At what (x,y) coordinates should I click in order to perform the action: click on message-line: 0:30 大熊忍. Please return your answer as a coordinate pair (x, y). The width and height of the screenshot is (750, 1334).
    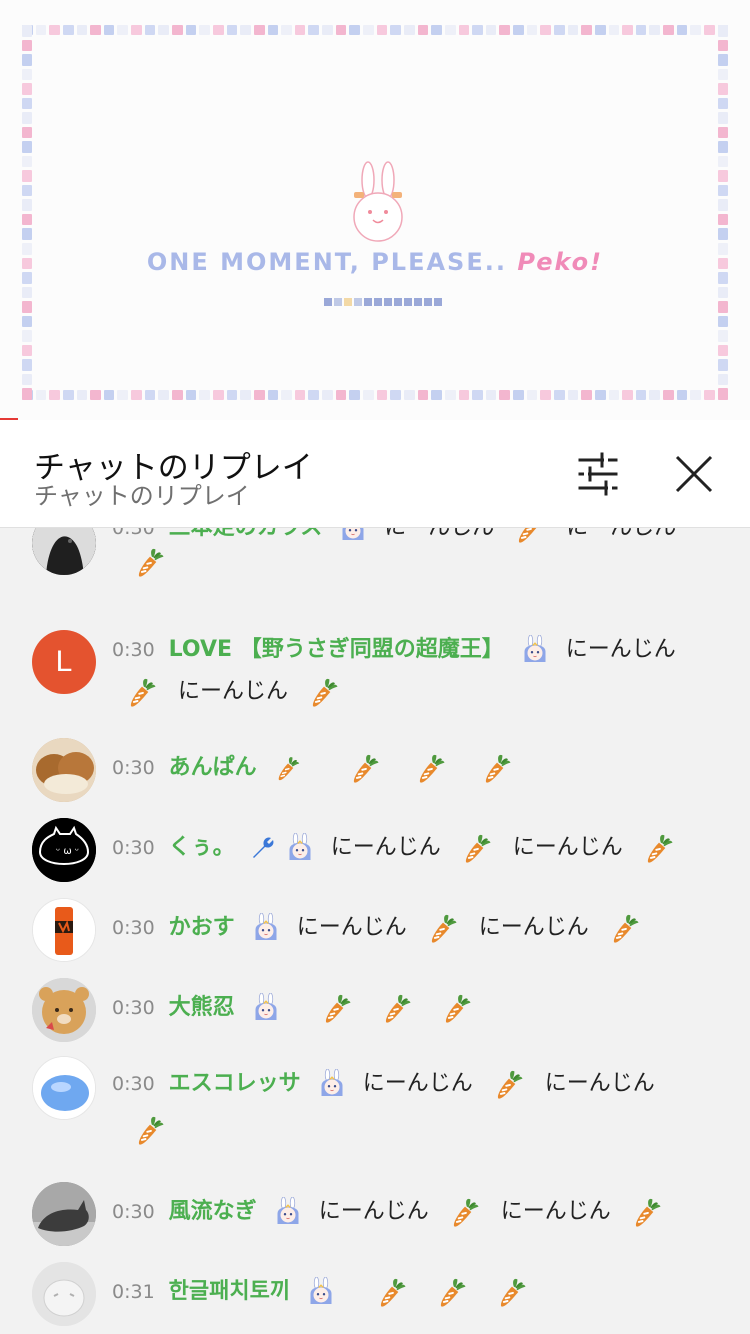
    Looking at the image, I should click on (416, 1008).